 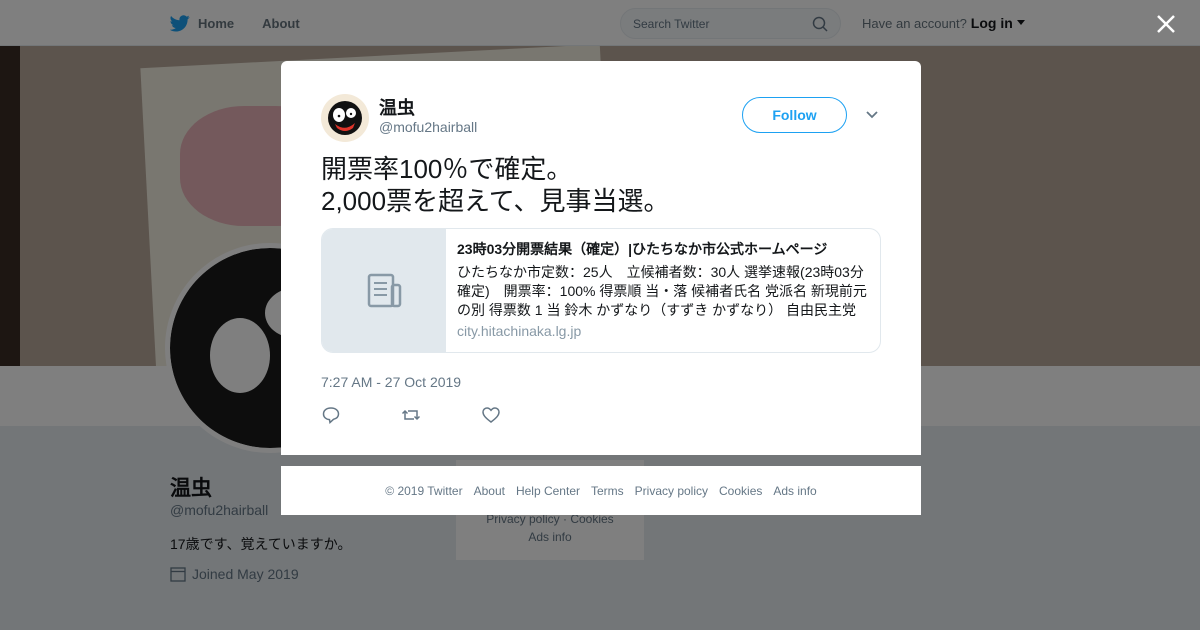 I want to click on tweet-text: 開票率100％で確定。 2,000票を超えて、見事当選。, so click(x=601, y=185).